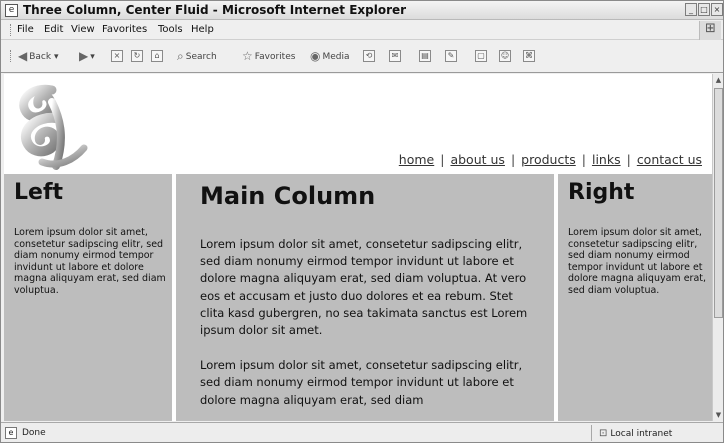 The image size is (724, 443). What do you see at coordinates (34, 433) in the screenshot?
I see `status-text: Done` at bounding box center [34, 433].